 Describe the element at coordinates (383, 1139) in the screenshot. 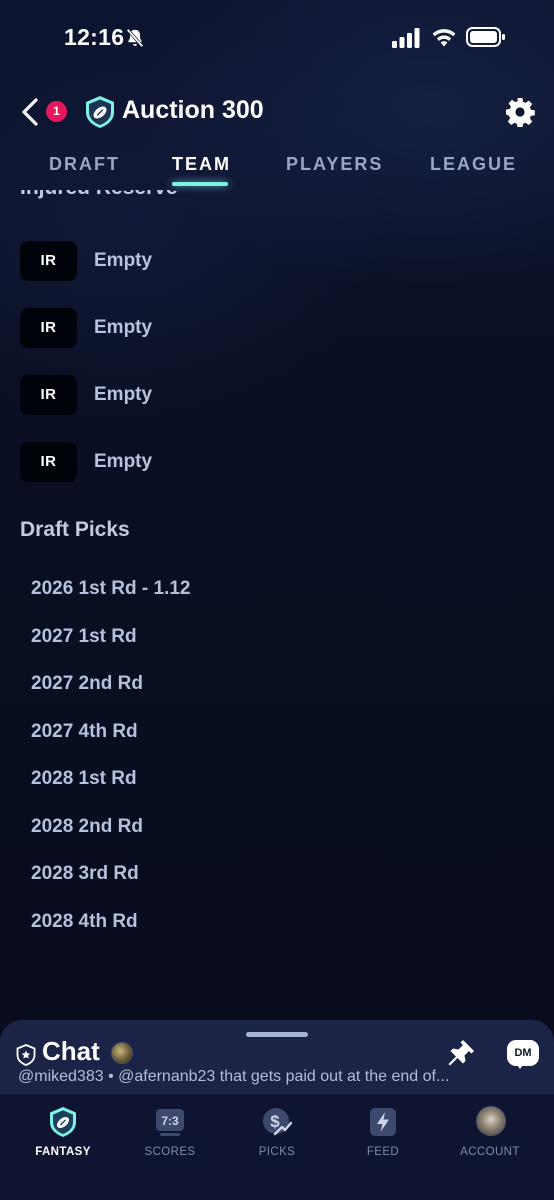

I see `nav-feed: FEED` at that location.